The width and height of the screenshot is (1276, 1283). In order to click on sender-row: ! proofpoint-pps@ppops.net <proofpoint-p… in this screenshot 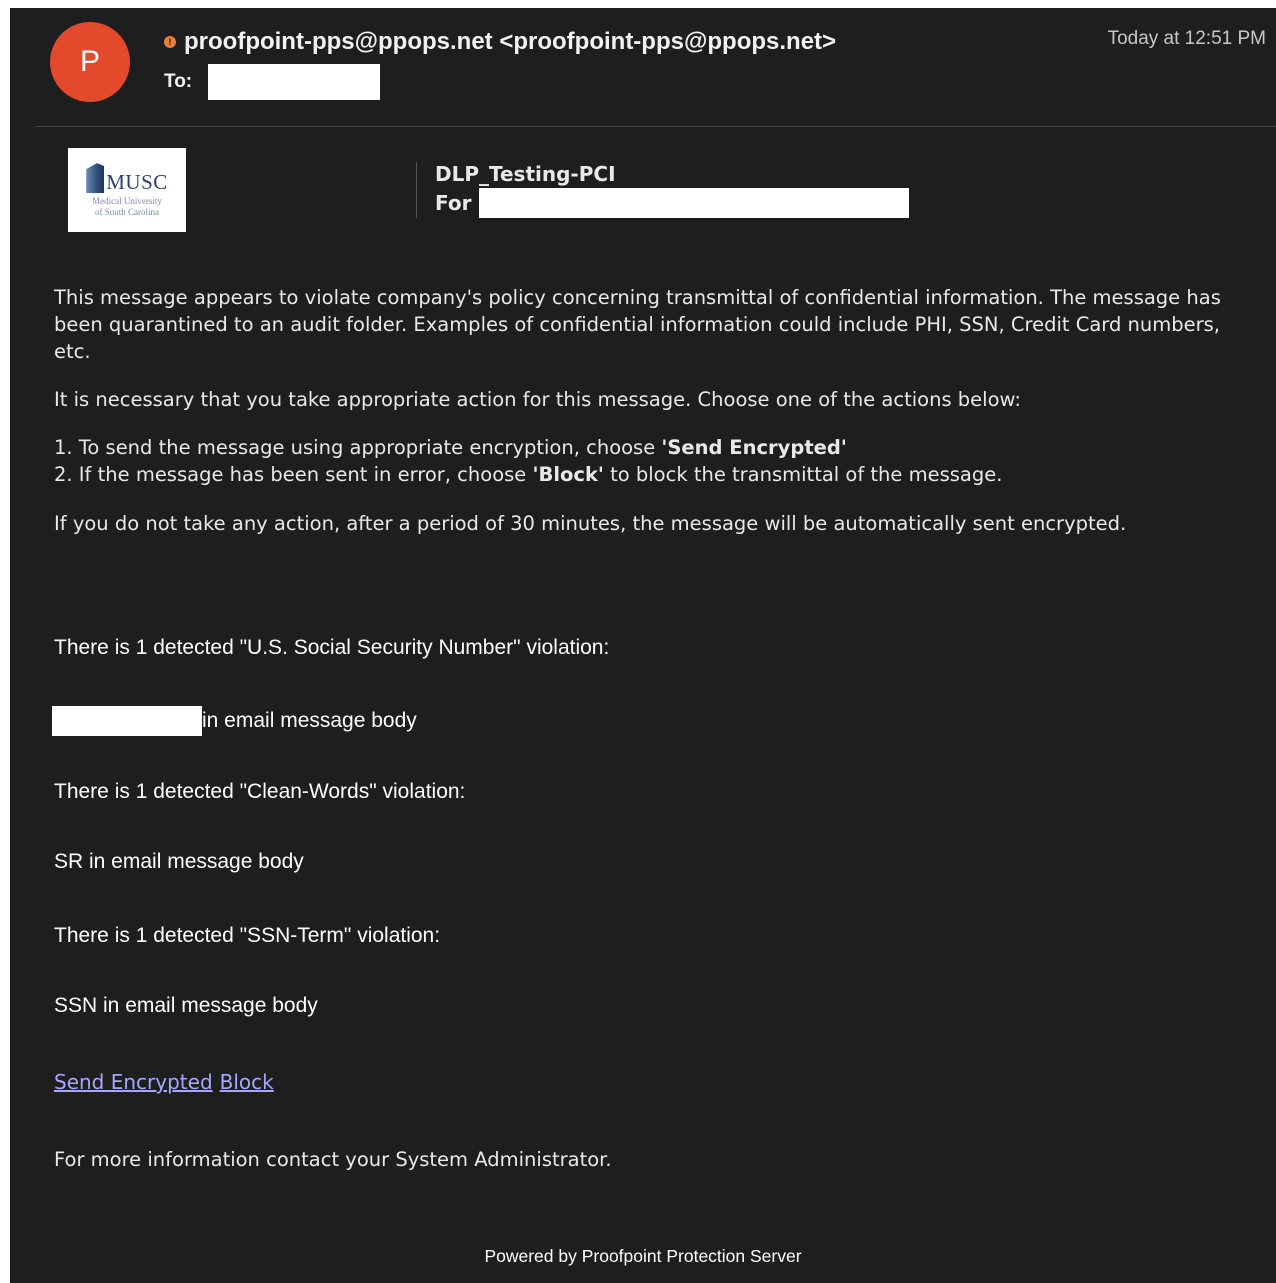, I will do `click(500, 42)`.